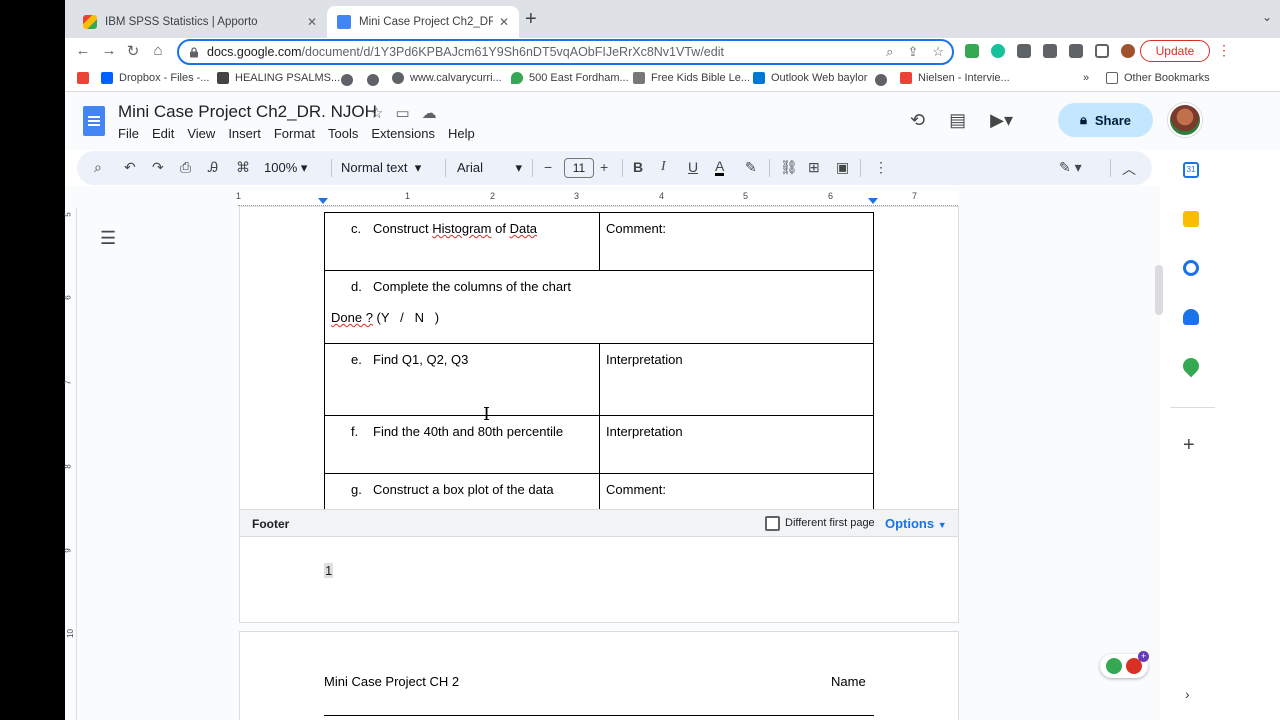  What do you see at coordinates (213, 167) in the screenshot?
I see `spellcheck-icon: Ꭿ` at bounding box center [213, 167].